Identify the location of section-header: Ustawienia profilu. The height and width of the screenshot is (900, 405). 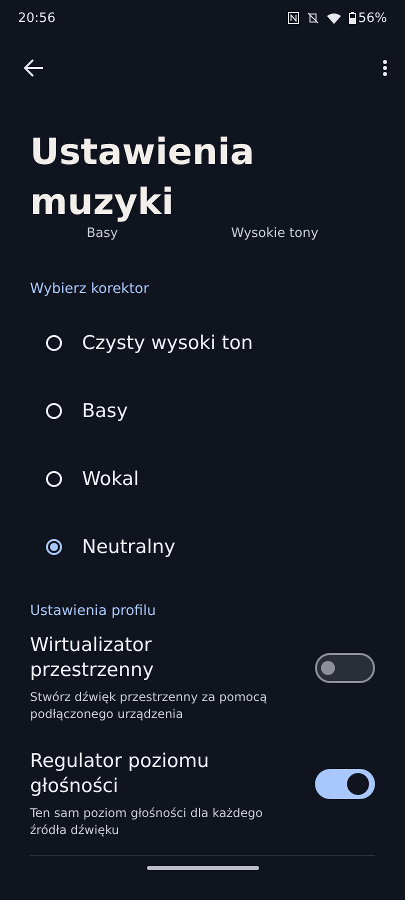
(93, 611).